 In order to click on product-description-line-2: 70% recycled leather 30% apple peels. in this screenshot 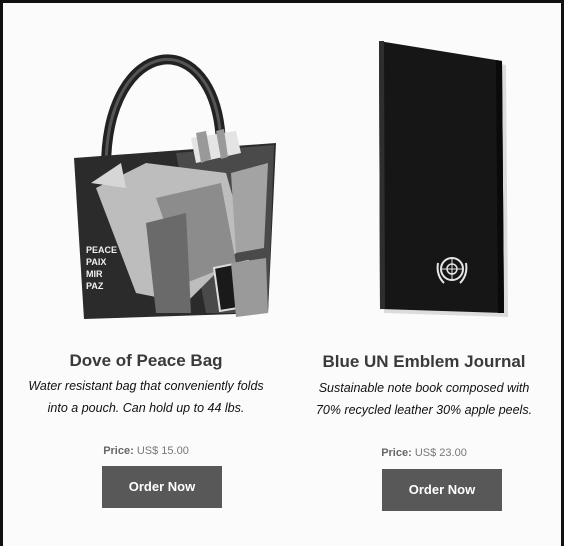, I will do `click(424, 410)`.